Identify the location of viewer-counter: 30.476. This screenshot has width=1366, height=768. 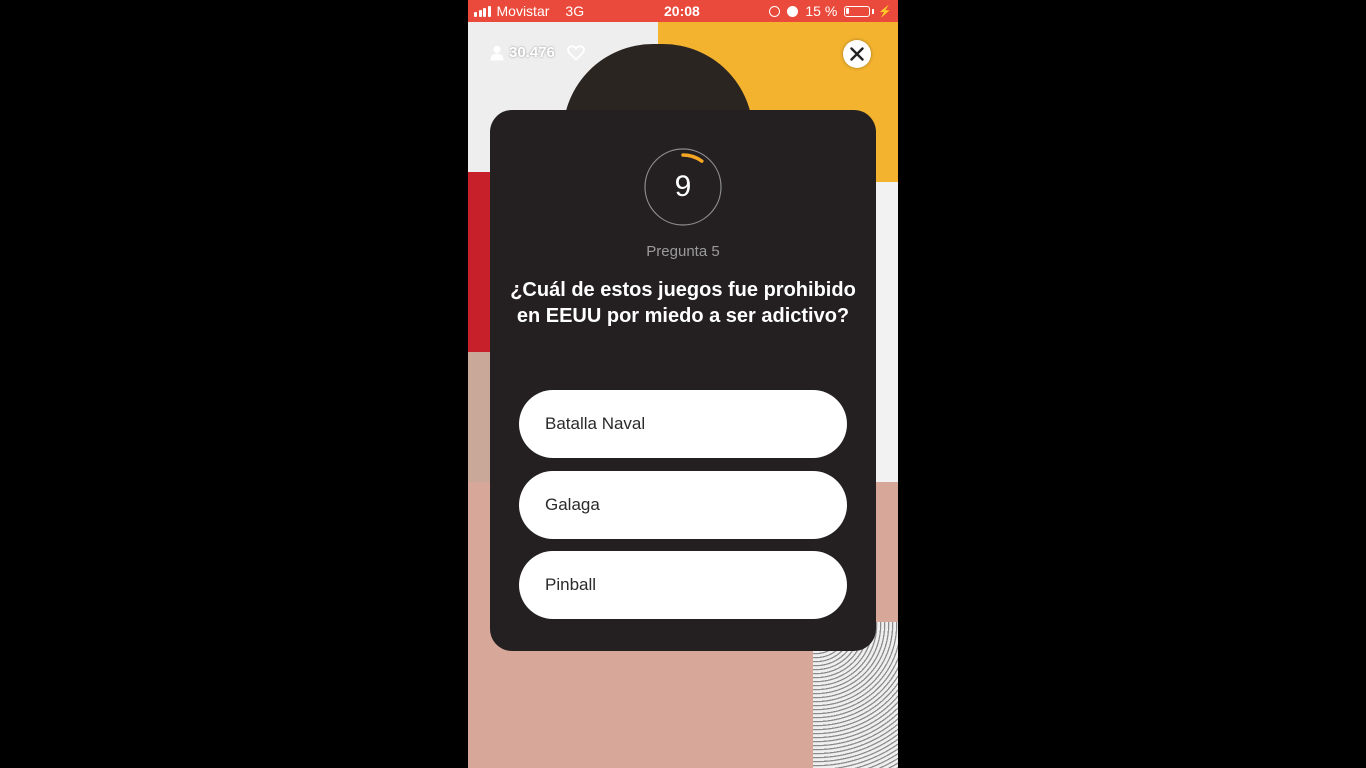
(537, 52).